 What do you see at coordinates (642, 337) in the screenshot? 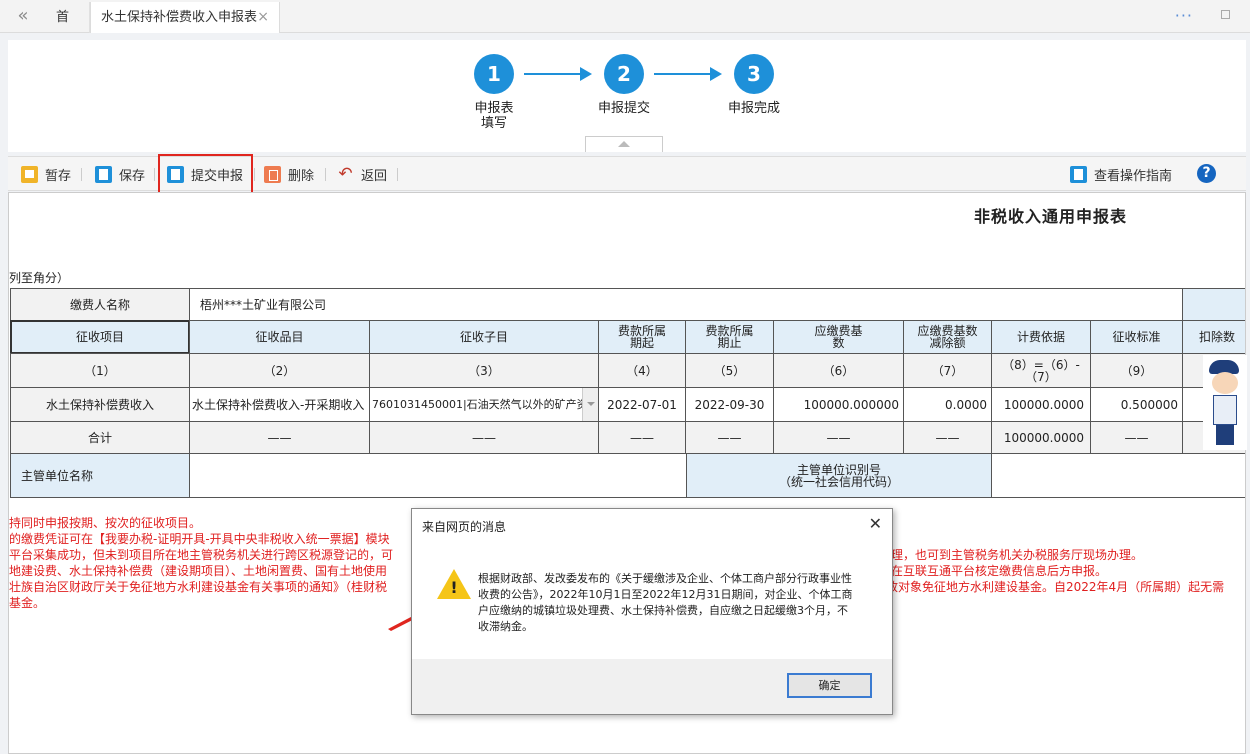
I see `header-period-start: 费款所属期起` at bounding box center [642, 337].